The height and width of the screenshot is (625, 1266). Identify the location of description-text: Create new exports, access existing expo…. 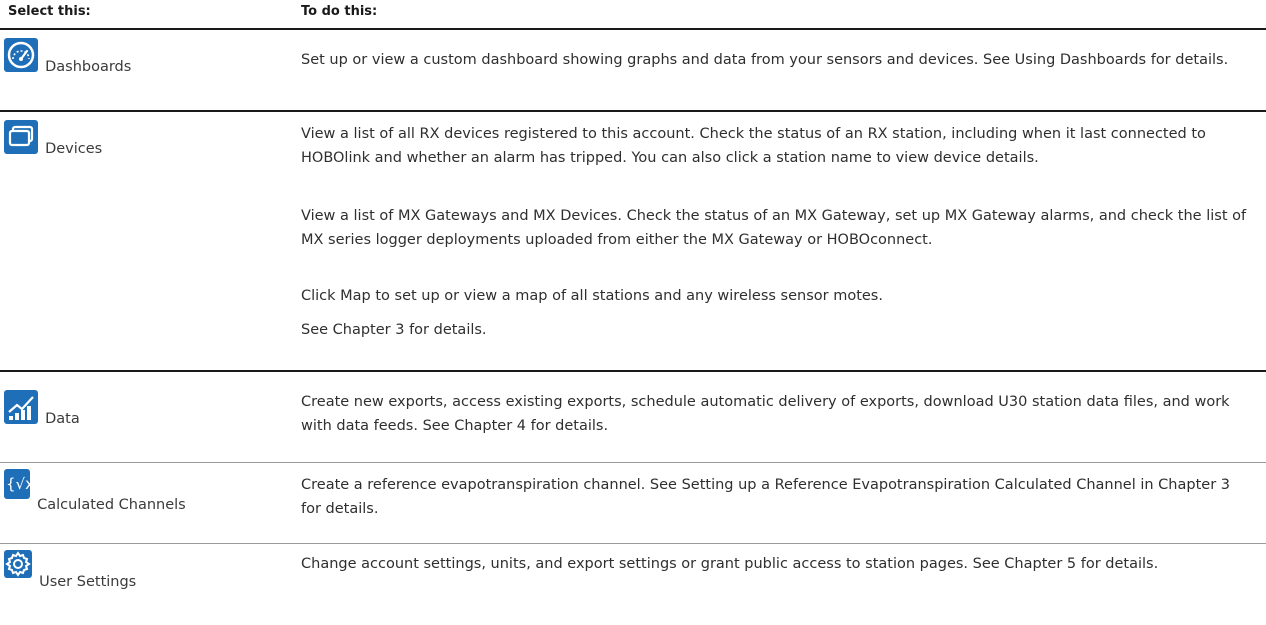
(765, 414).